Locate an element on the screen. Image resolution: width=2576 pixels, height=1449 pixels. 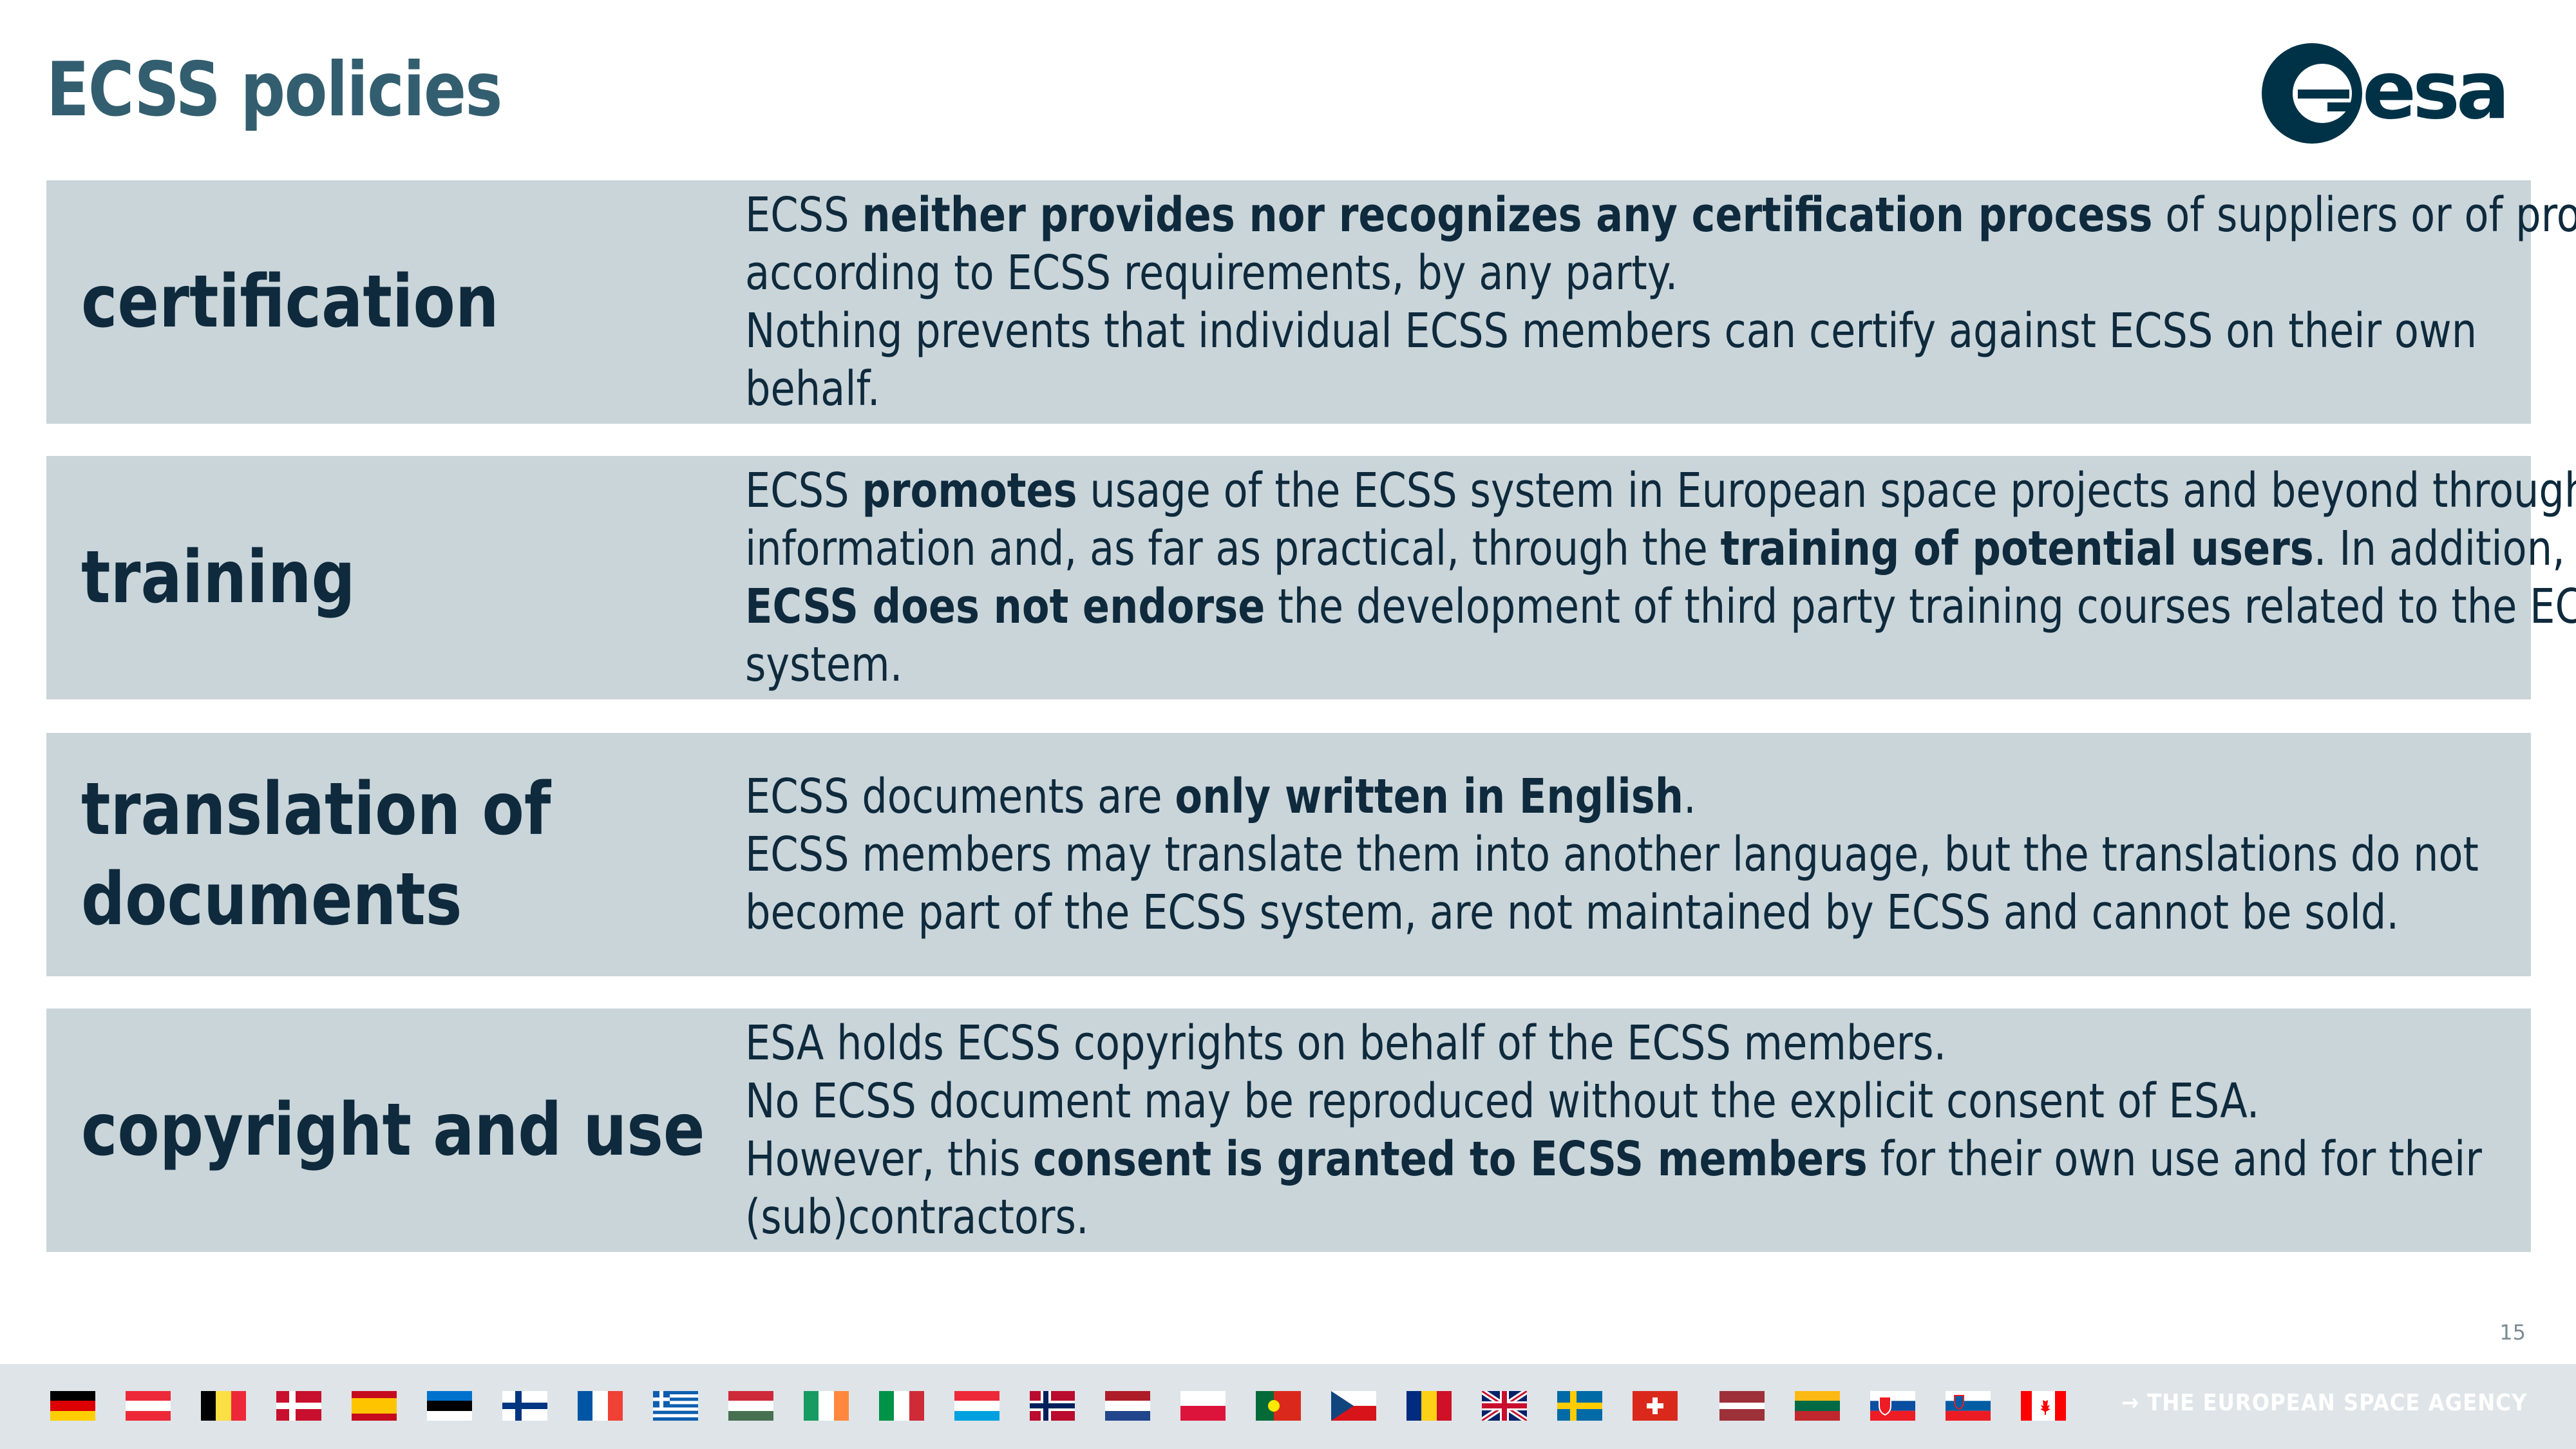
description-line: behalf. is located at coordinates (1661, 389).